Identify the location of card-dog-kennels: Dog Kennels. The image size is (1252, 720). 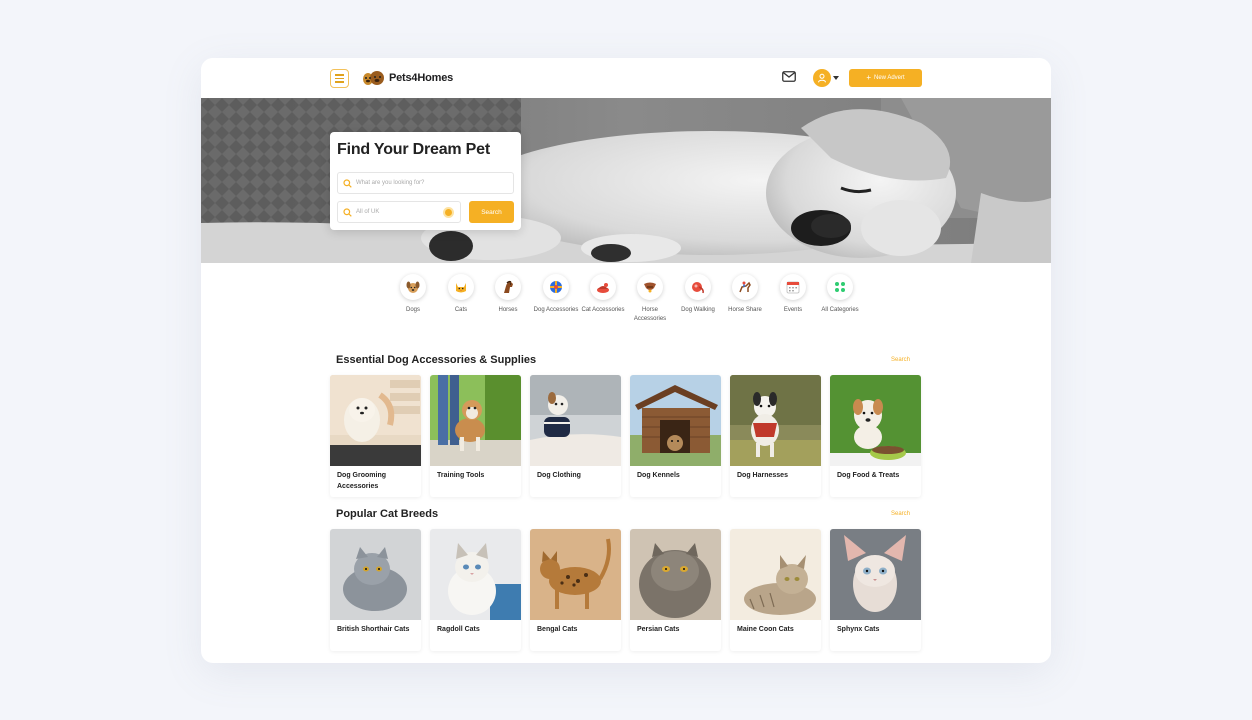
(675, 436).